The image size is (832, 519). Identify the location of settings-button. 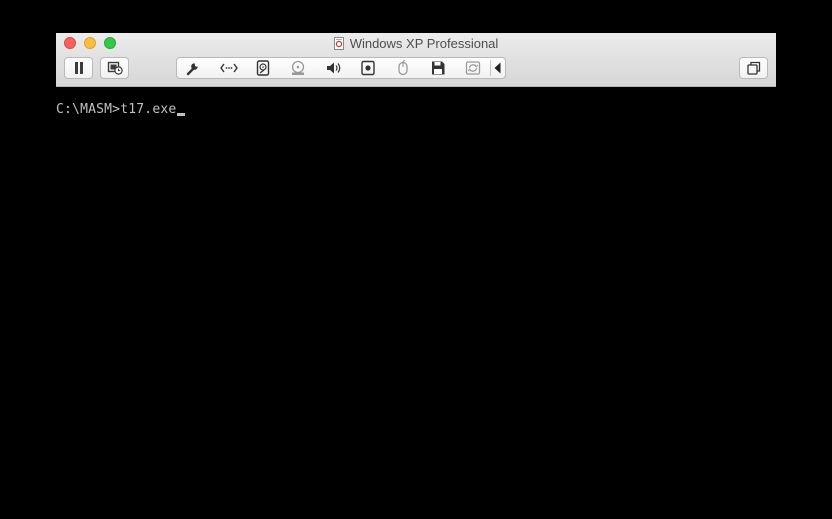
(193, 68).